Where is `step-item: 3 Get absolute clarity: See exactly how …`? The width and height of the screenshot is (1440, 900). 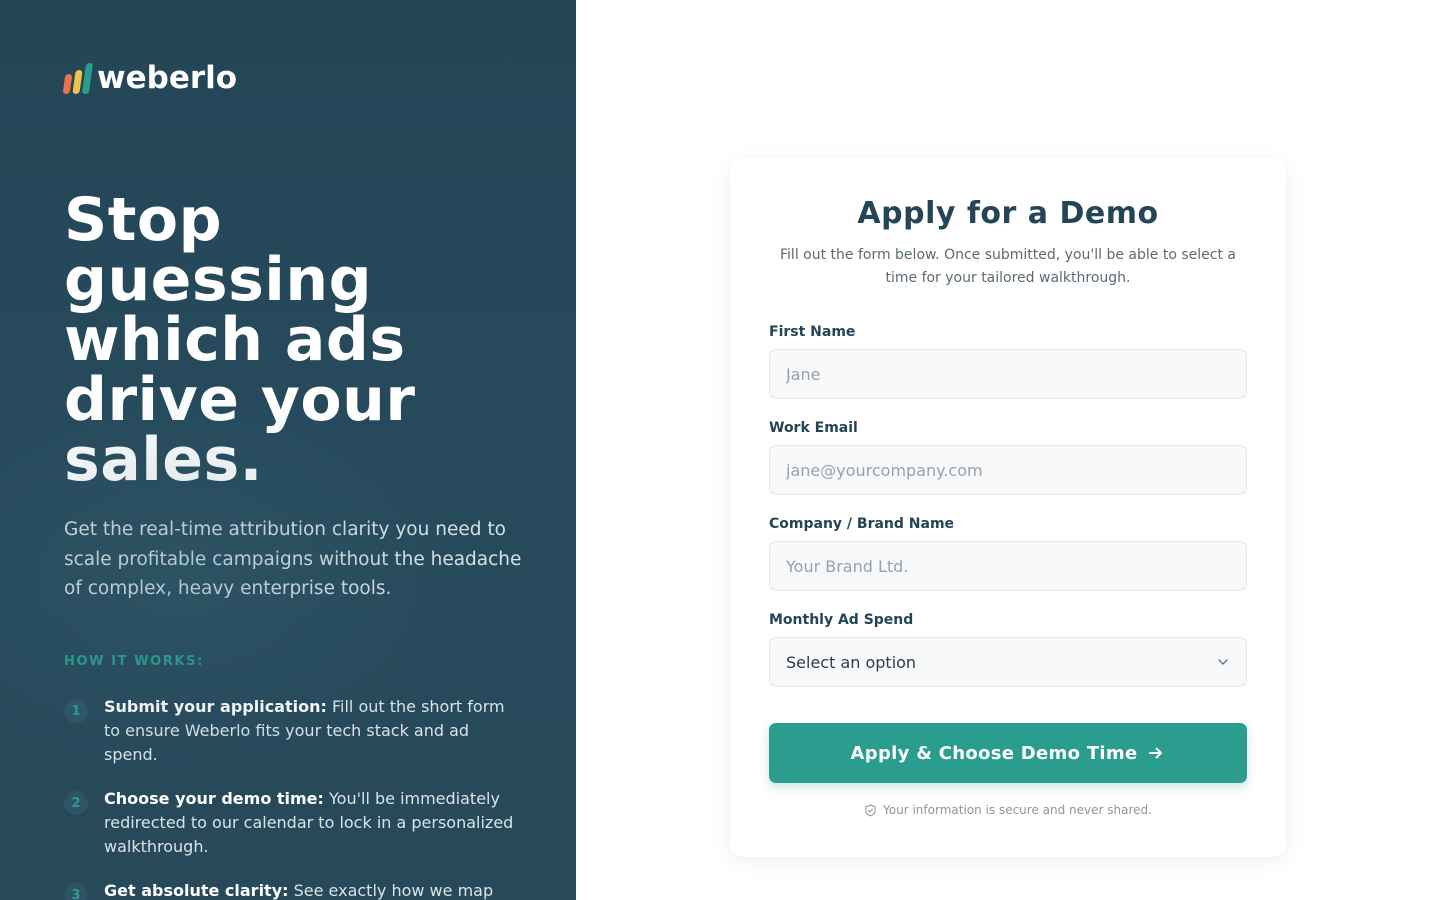
step-item: 3 Get absolute clarity: See exactly how … is located at coordinates (294, 889).